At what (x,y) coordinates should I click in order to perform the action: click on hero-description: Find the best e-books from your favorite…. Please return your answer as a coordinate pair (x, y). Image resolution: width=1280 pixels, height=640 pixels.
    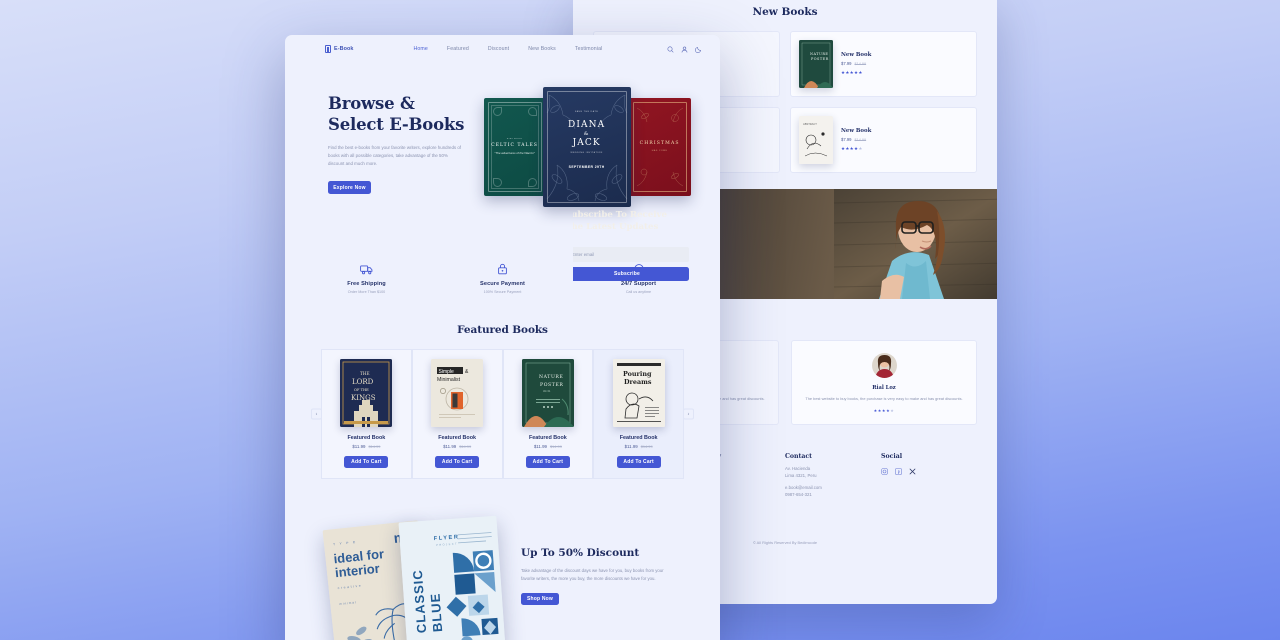
    Looking at the image, I should click on (395, 155).